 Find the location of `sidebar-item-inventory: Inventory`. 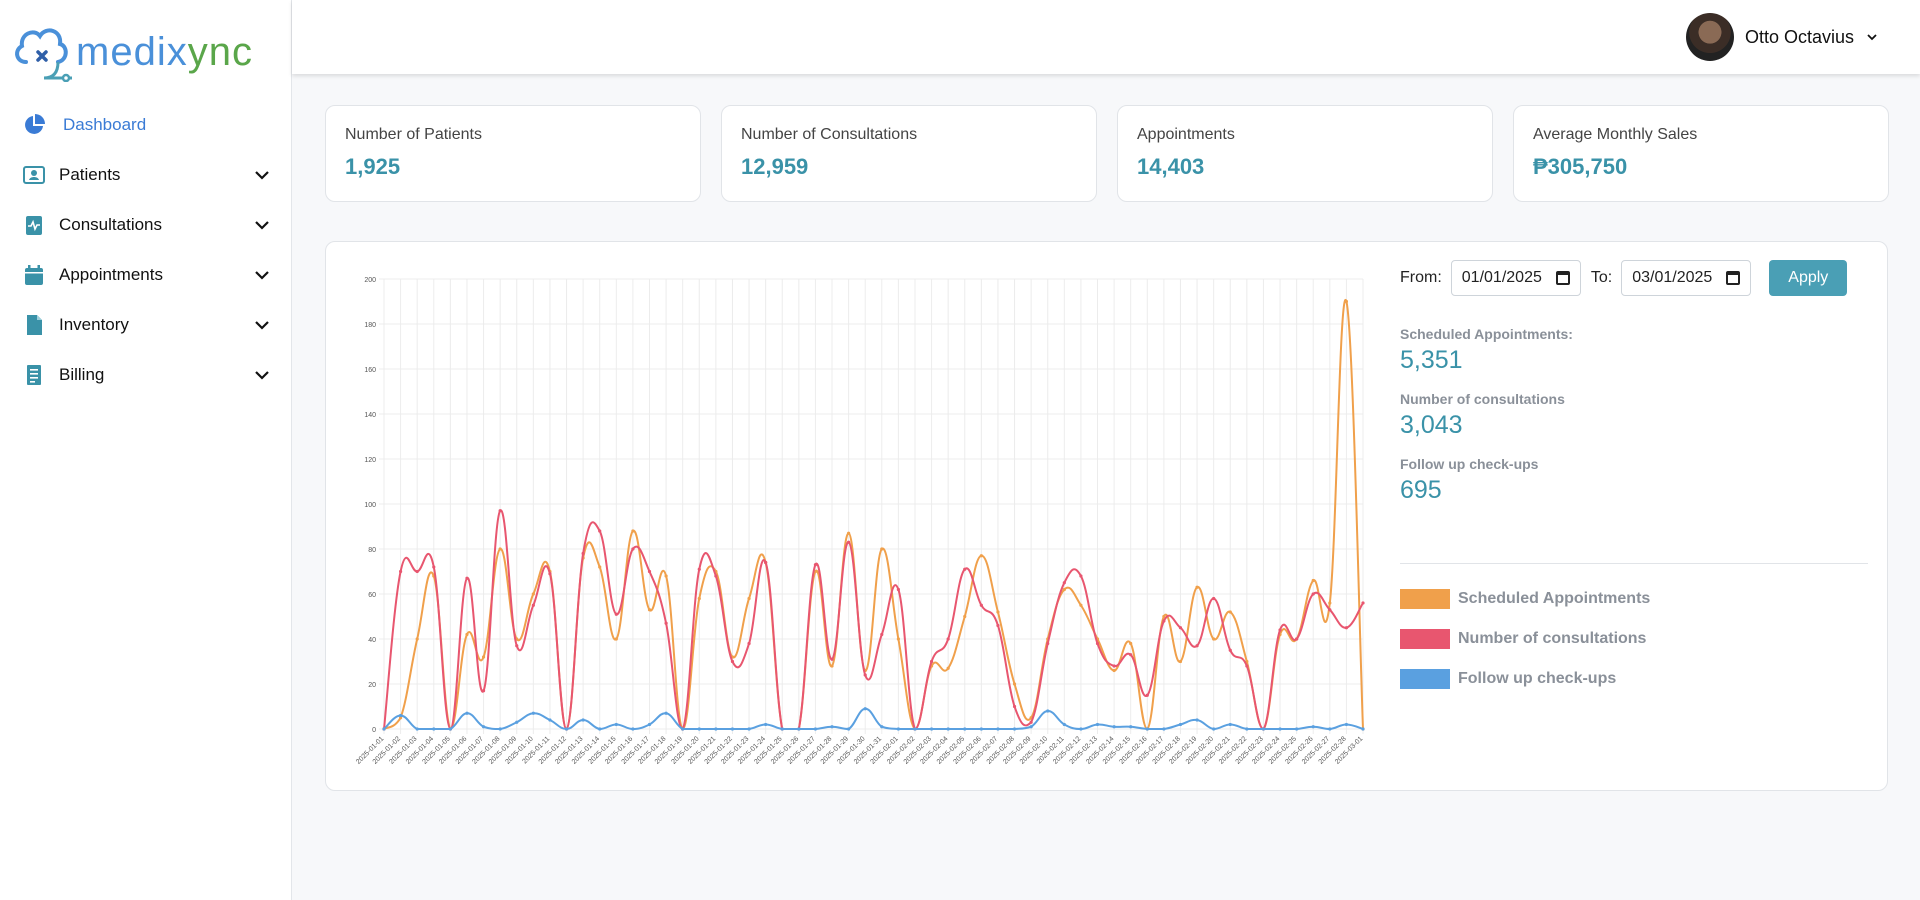

sidebar-item-inventory: Inventory is located at coordinates (146, 325).